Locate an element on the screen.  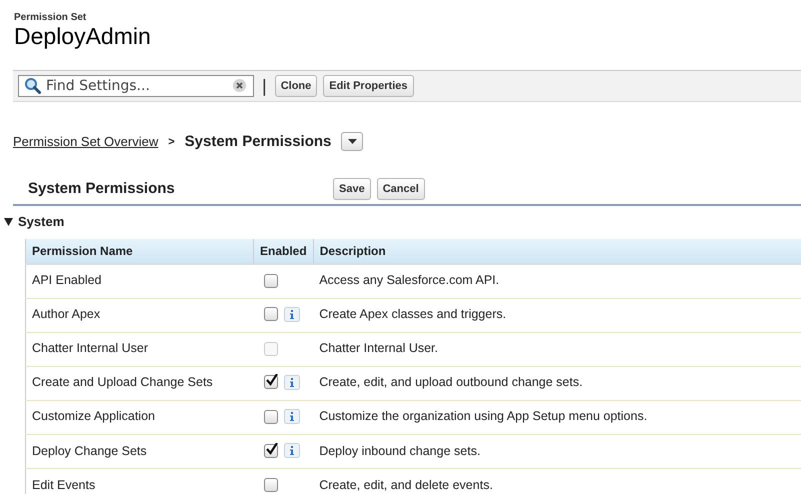
permission-description: Access any Salesforce.com API. is located at coordinates (557, 281).